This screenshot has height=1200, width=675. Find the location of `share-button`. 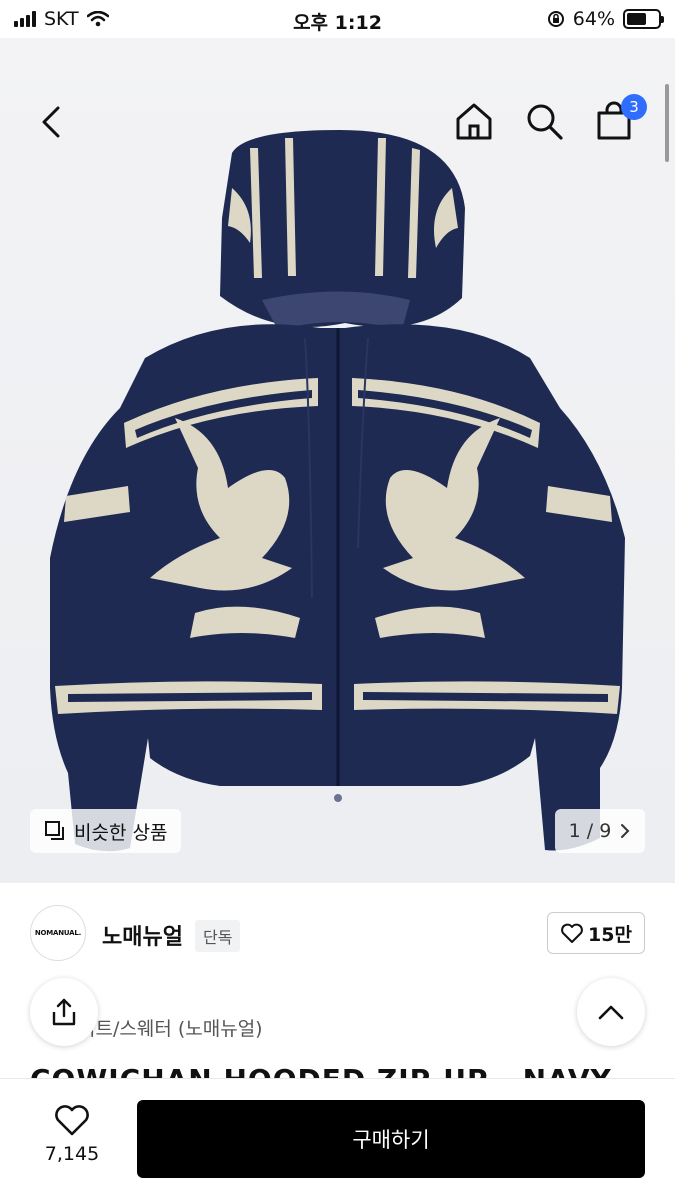

share-button is located at coordinates (64, 1012).